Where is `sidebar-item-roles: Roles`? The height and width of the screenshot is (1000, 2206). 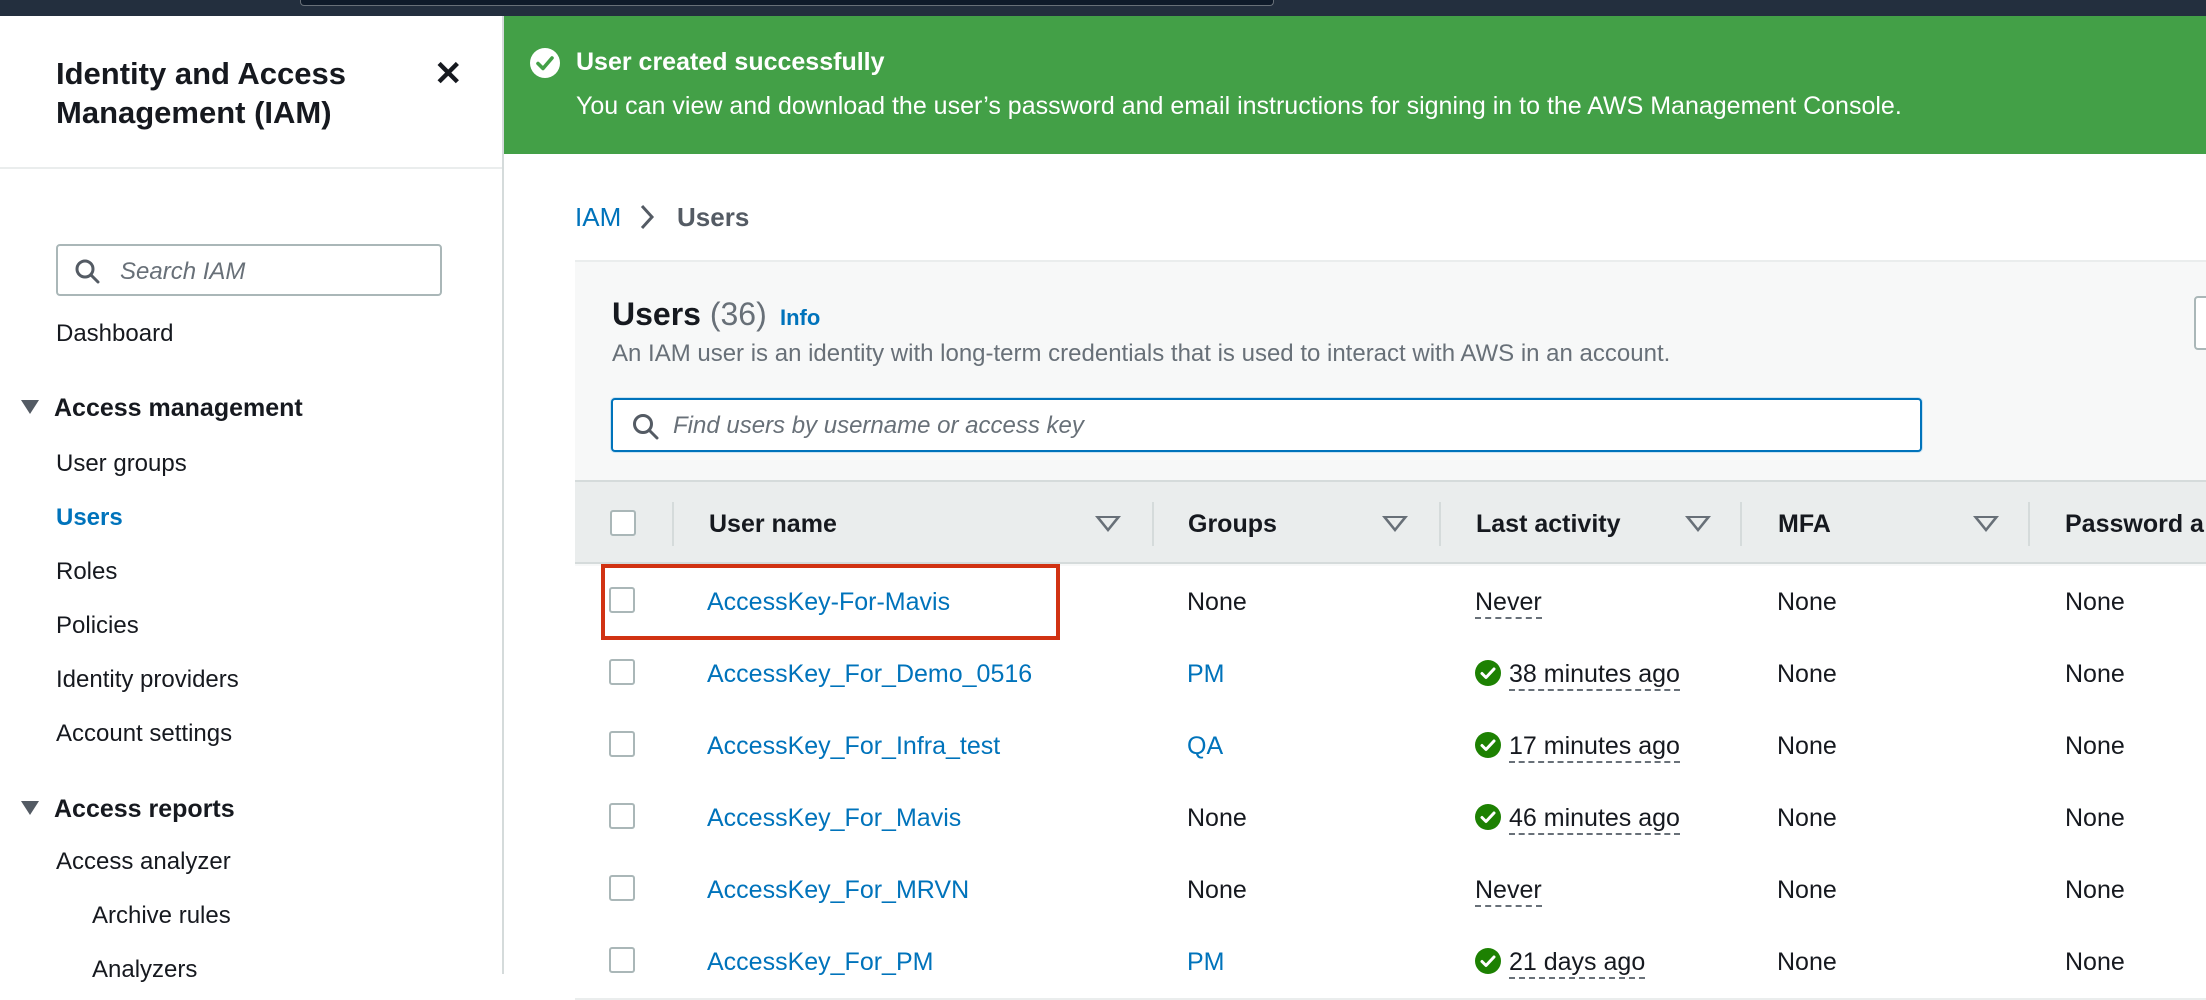
sidebar-item-roles: Roles is located at coordinates (86, 572).